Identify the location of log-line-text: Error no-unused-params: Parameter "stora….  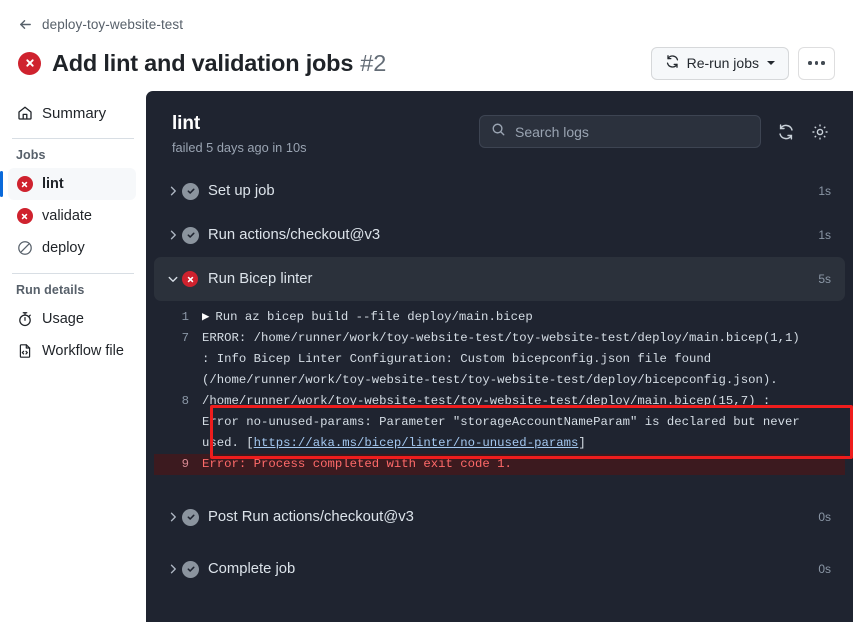
(501, 422).